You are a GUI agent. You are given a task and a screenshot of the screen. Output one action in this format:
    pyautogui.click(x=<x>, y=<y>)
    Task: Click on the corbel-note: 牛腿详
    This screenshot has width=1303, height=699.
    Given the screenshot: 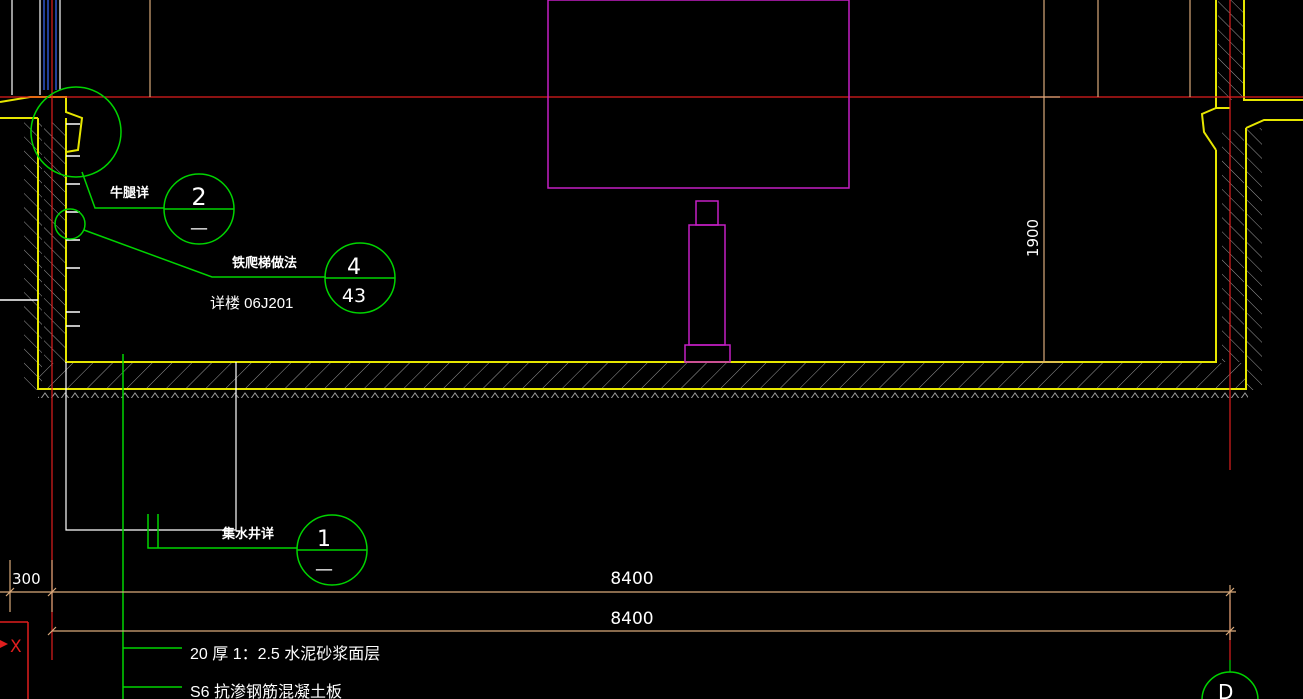 What is the action you would take?
    pyautogui.click(x=129, y=192)
    